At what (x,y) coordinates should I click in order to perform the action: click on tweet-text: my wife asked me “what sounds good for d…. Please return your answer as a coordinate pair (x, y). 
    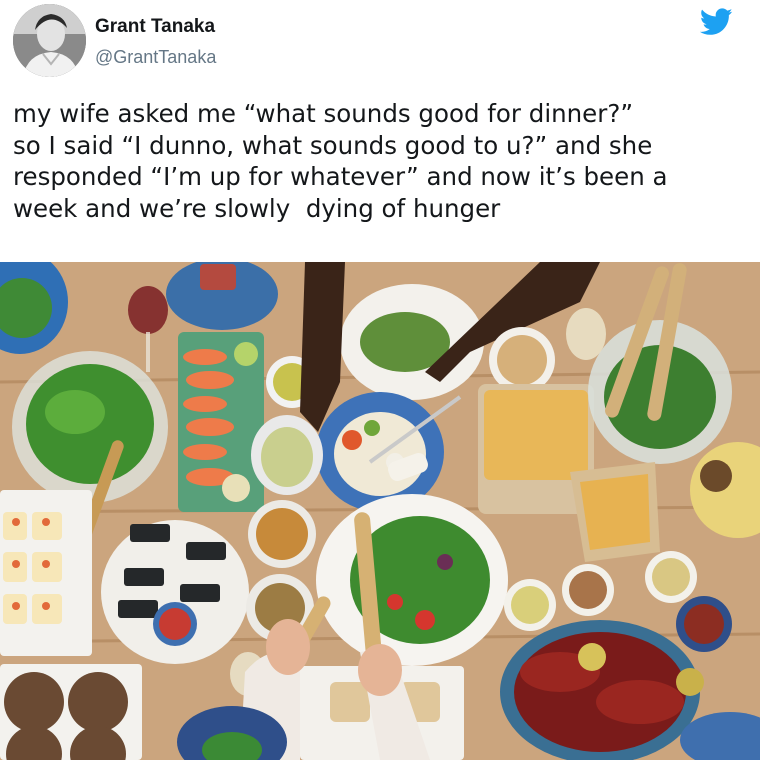
    Looking at the image, I should click on (340, 161).